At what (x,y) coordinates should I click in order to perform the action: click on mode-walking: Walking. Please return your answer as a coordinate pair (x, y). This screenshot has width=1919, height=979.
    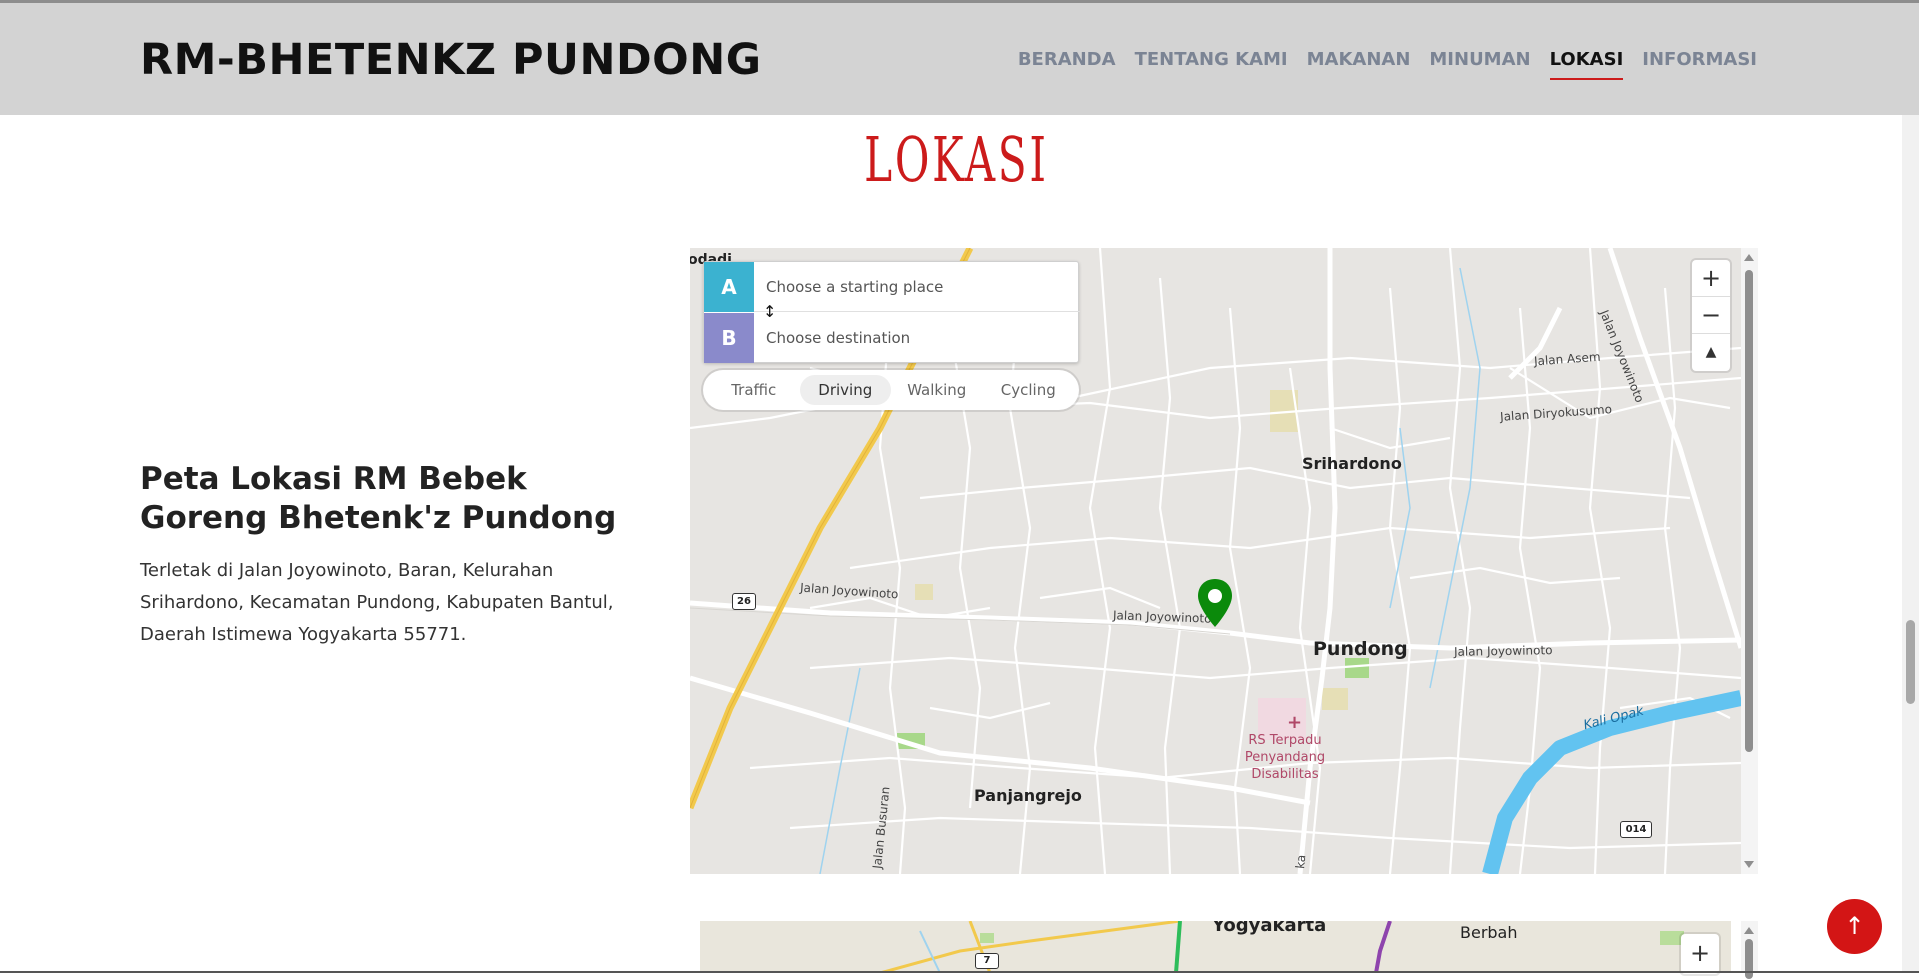
    Looking at the image, I should click on (937, 390).